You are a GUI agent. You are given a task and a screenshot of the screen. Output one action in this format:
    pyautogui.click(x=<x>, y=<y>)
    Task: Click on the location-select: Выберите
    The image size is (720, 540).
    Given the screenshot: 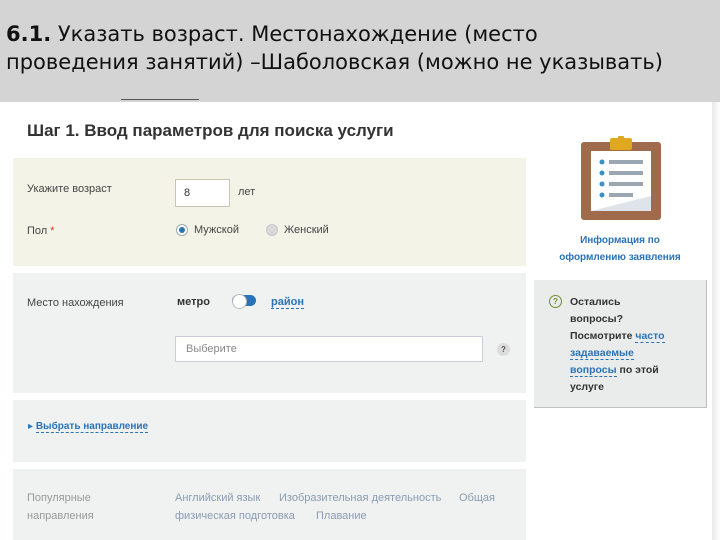 What is the action you would take?
    pyautogui.click(x=329, y=349)
    